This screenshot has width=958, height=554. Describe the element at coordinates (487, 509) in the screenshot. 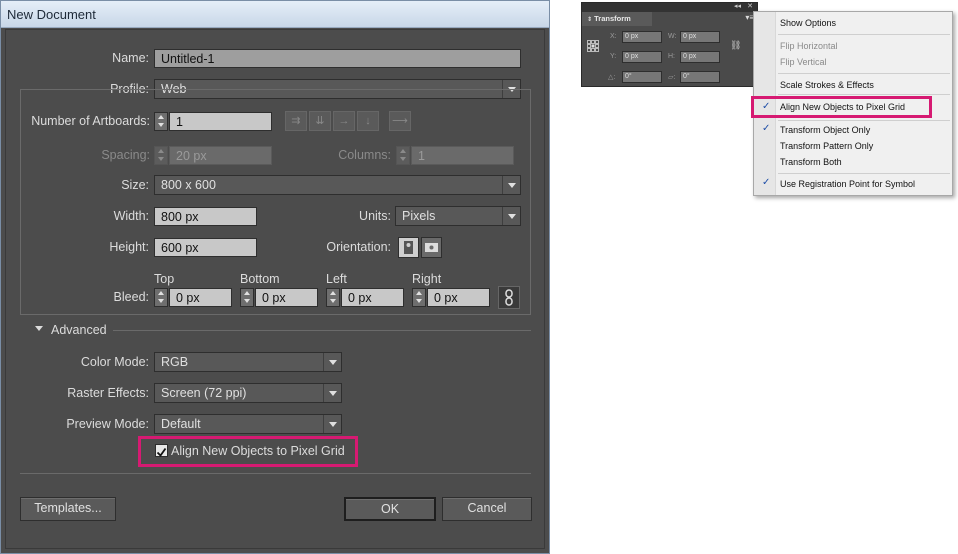

I see `cancel-button: Cancel` at that location.